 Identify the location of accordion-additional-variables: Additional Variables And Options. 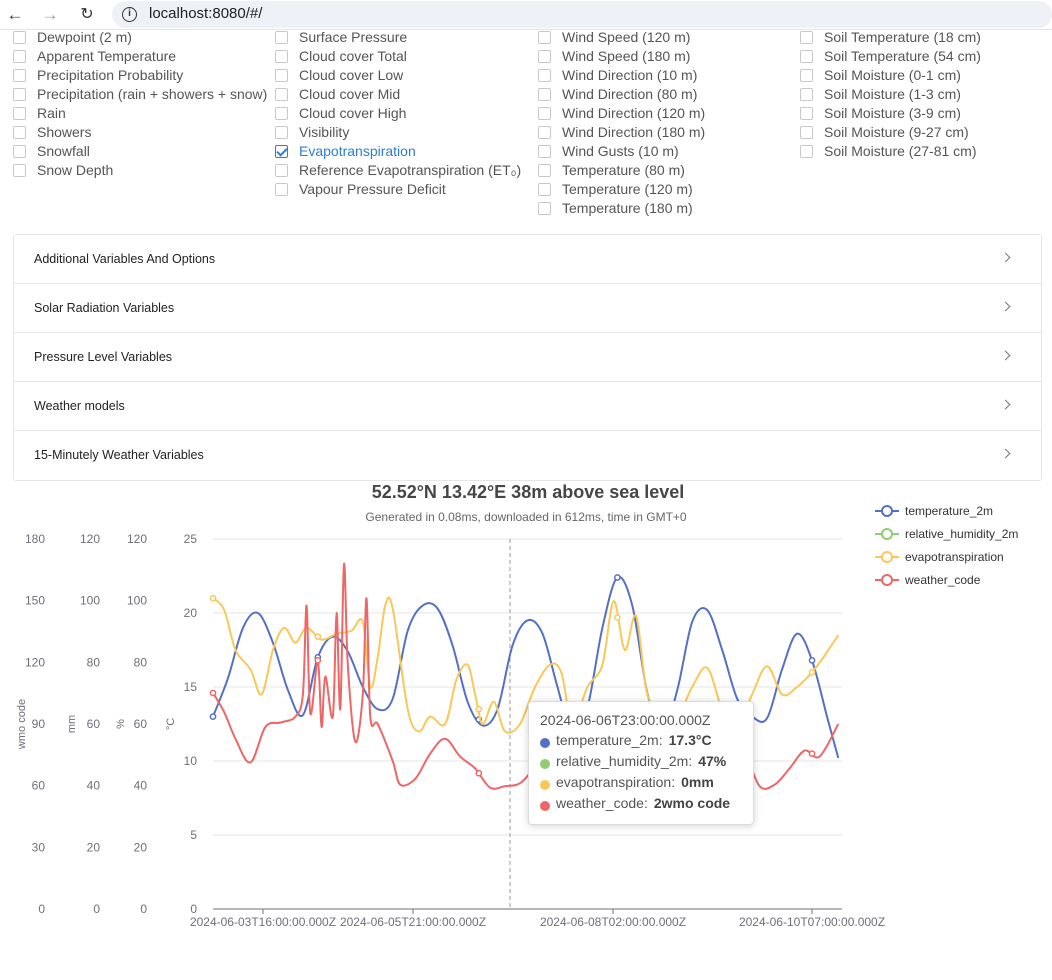
(527, 259).